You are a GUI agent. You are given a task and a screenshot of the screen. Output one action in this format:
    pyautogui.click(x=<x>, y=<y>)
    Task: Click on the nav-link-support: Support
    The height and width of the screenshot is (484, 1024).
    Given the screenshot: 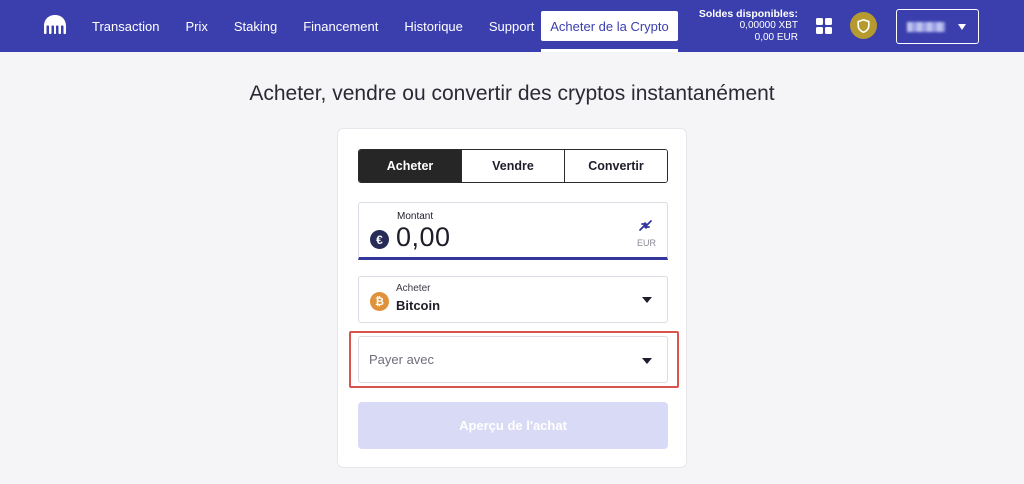 What is the action you would take?
    pyautogui.click(x=512, y=26)
    